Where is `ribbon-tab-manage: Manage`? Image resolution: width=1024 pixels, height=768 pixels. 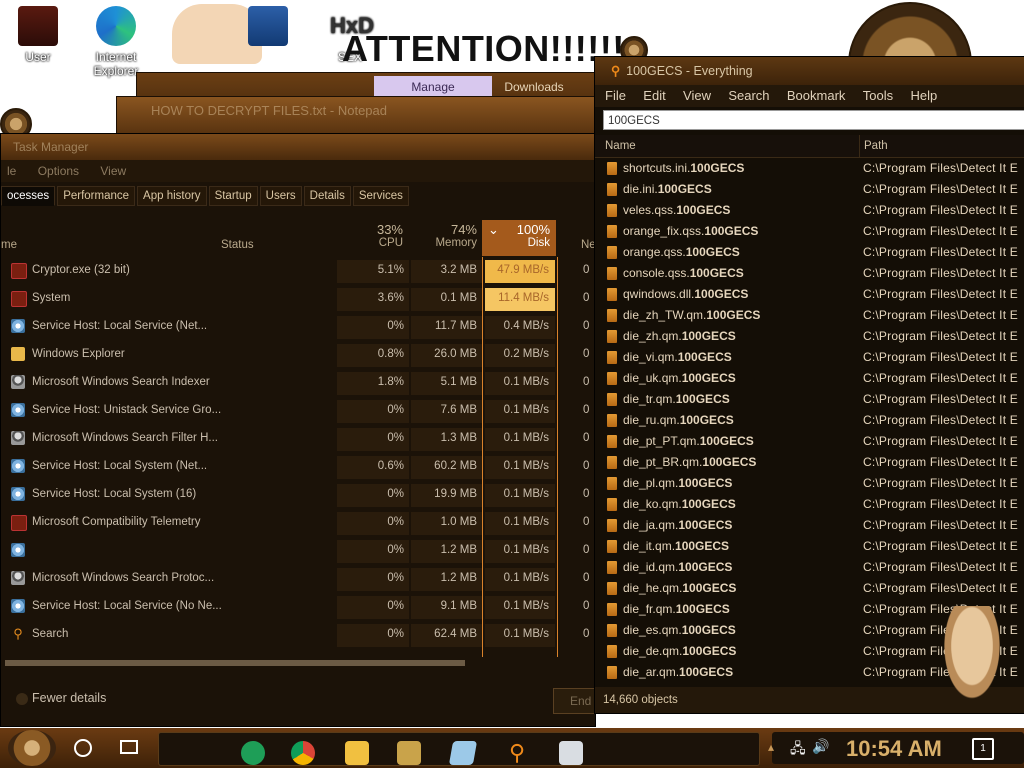 ribbon-tab-manage: Manage is located at coordinates (433, 87).